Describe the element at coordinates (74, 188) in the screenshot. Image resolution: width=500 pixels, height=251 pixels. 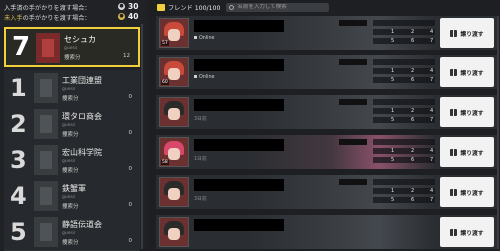
I see `guild-name: 鉄蟹軍` at that location.